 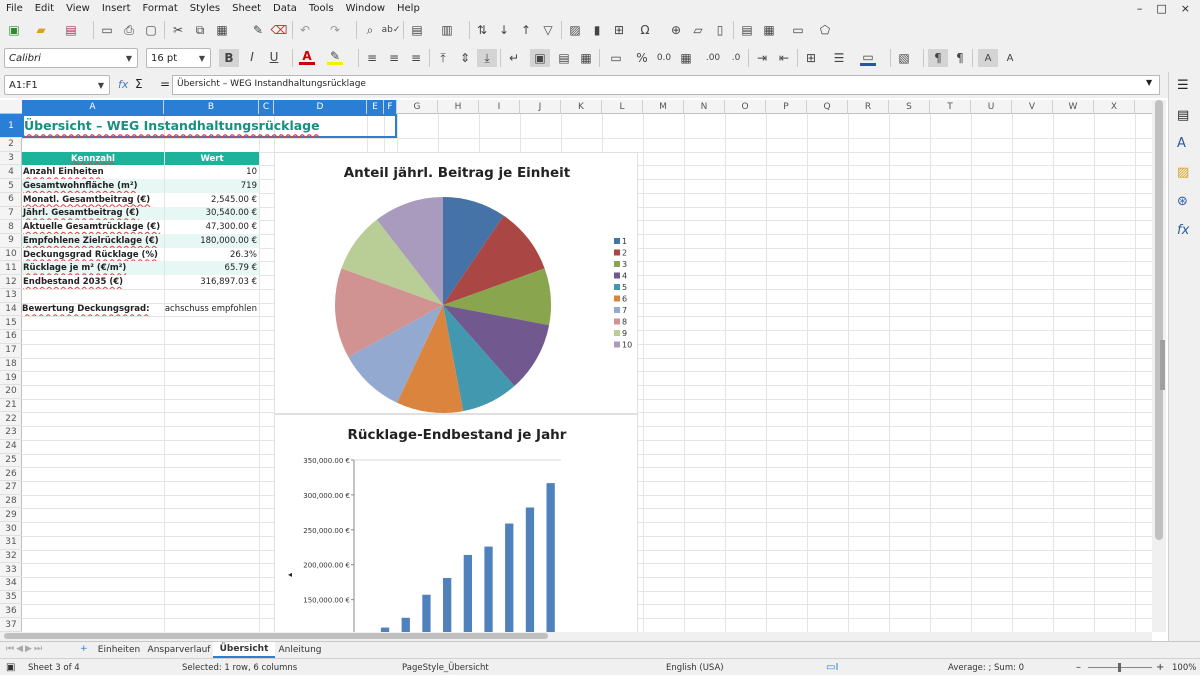 What do you see at coordinates (11, 310) in the screenshot?
I see `row-header-14: 14` at bounding box center [11, 310].